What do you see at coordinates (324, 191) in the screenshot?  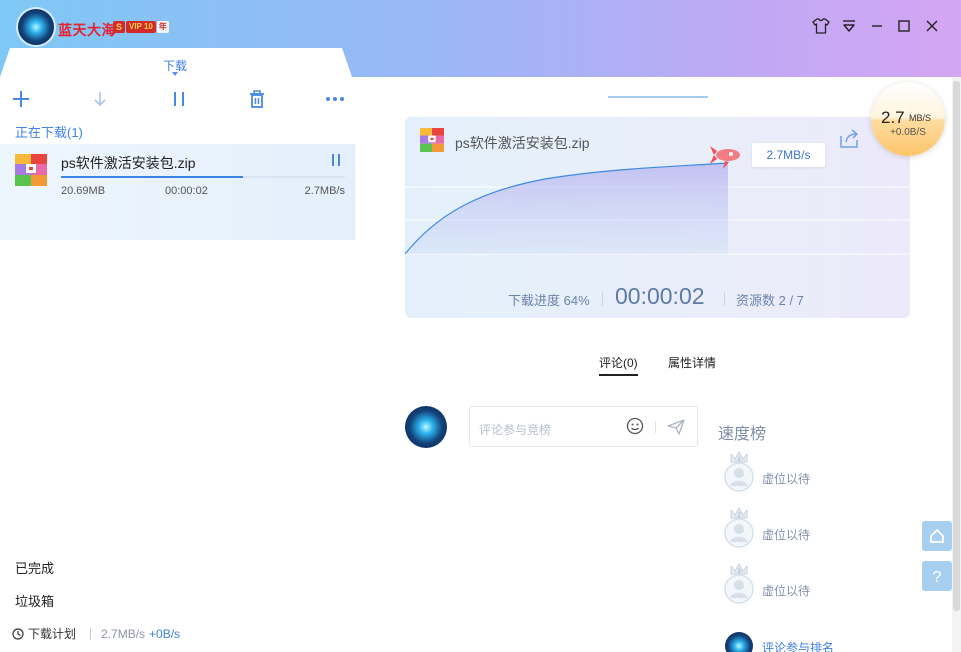 I see `download-speed: 2.7MB/s` at bounding box center [324, 191].